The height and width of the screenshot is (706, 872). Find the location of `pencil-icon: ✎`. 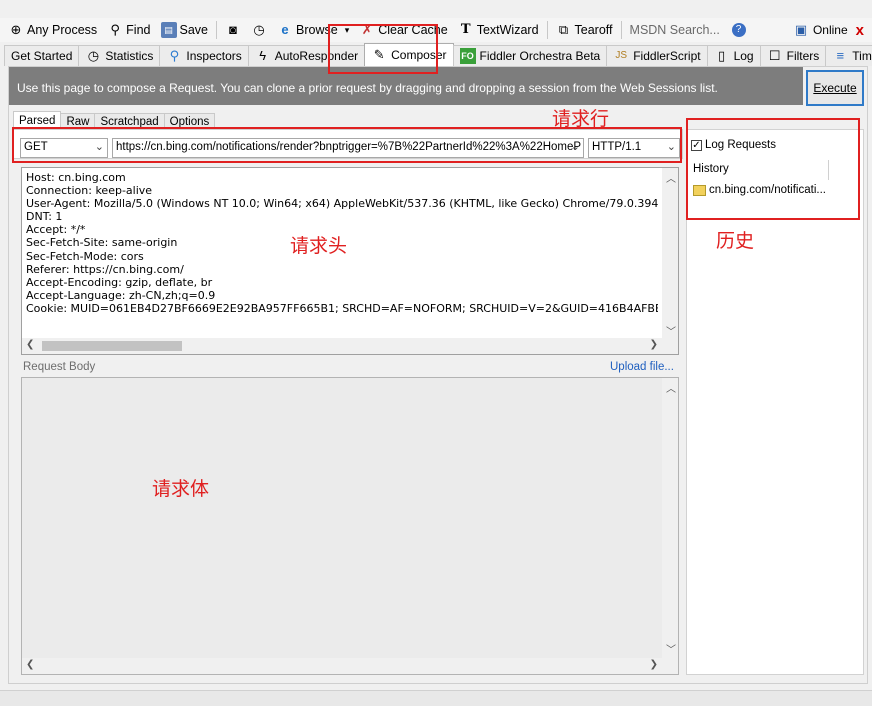

pencil-icon: ✎ is located at coordinates (379, 54).